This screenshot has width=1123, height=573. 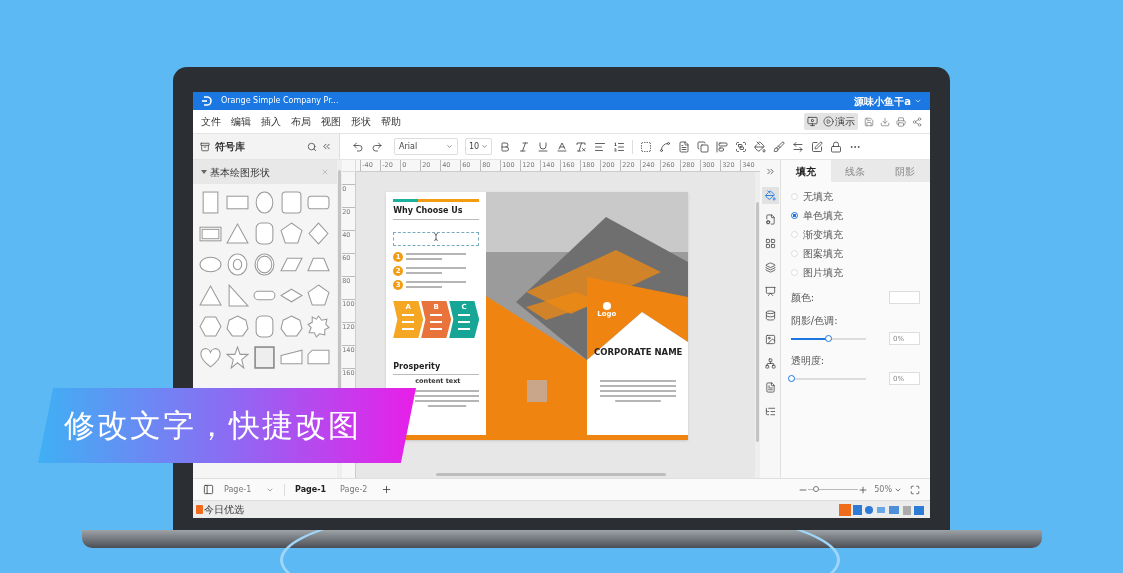 I want to click on slider-label: 阴影/色调:, so click(x=814, y=321).